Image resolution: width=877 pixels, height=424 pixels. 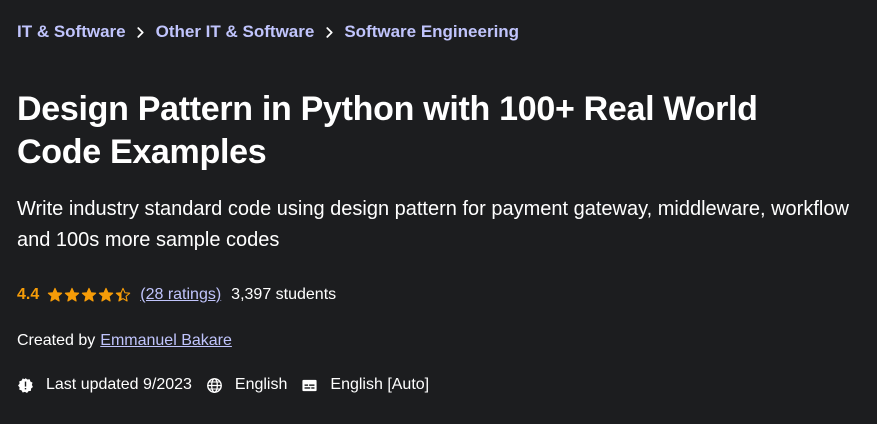 What do you see at coordinates (309, 385) in the screenshot?
I see `closed-captions-icon` at bounding box center [309, 385].